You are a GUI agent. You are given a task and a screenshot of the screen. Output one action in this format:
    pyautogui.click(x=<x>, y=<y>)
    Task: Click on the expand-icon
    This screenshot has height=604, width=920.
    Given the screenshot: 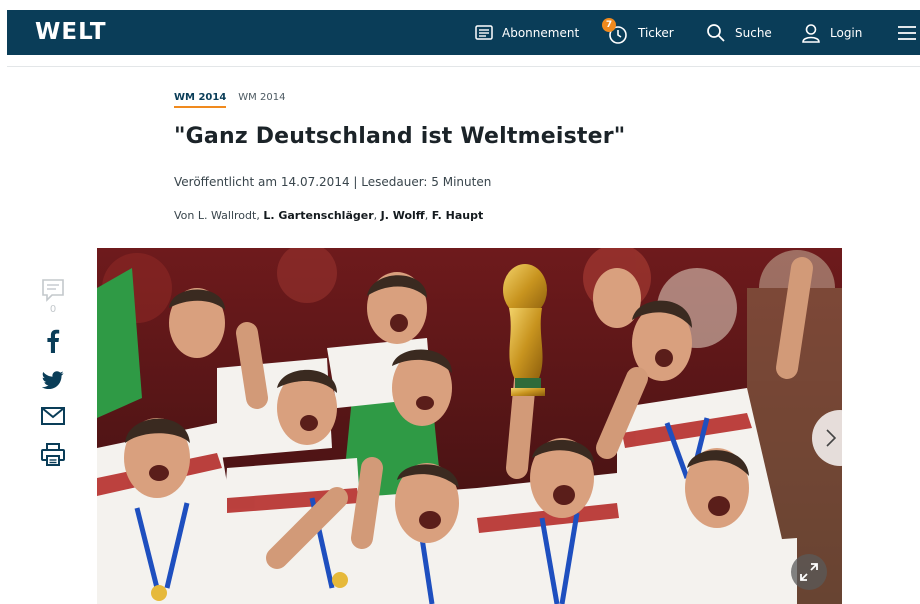 What is the action you would take?
    pyautogui.click(x=809, y=572)
    